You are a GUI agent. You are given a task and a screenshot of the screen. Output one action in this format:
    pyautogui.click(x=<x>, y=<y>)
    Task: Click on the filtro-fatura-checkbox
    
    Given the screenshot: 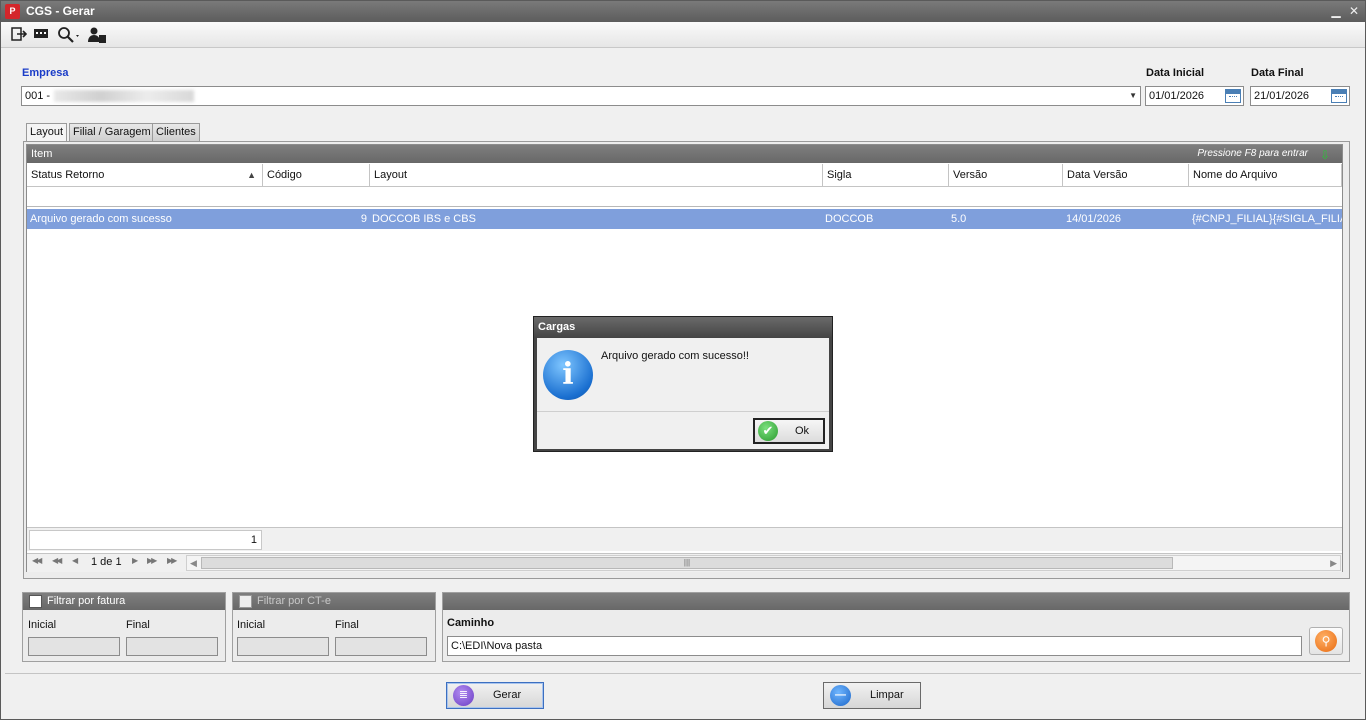 What is the action you would take?
    pyautogui.click(x=35, y=601)
    